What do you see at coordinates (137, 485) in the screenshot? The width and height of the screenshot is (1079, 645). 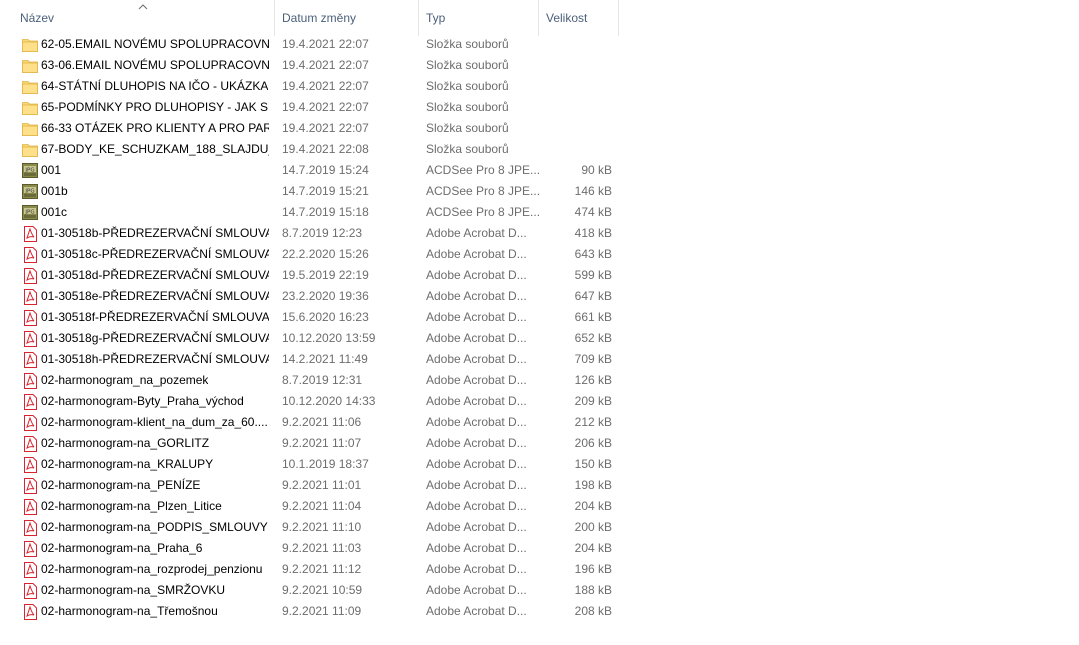 I see `file-name-cell: 02-harmonogram-na_PENÍZE` at bounding box center [137, 485].